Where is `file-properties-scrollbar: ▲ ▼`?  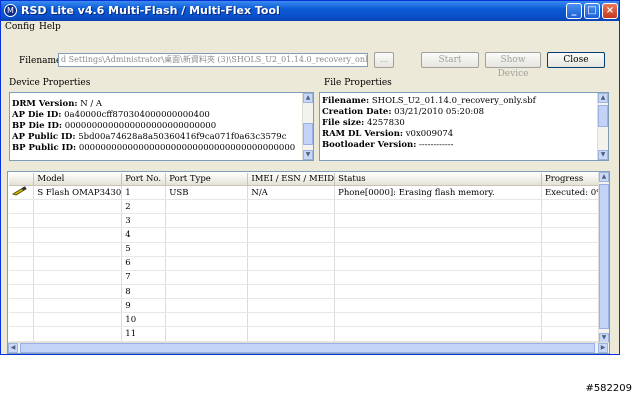
file-properties-scrollbar: ▲ ▼ is located at coordinates (602, 126).